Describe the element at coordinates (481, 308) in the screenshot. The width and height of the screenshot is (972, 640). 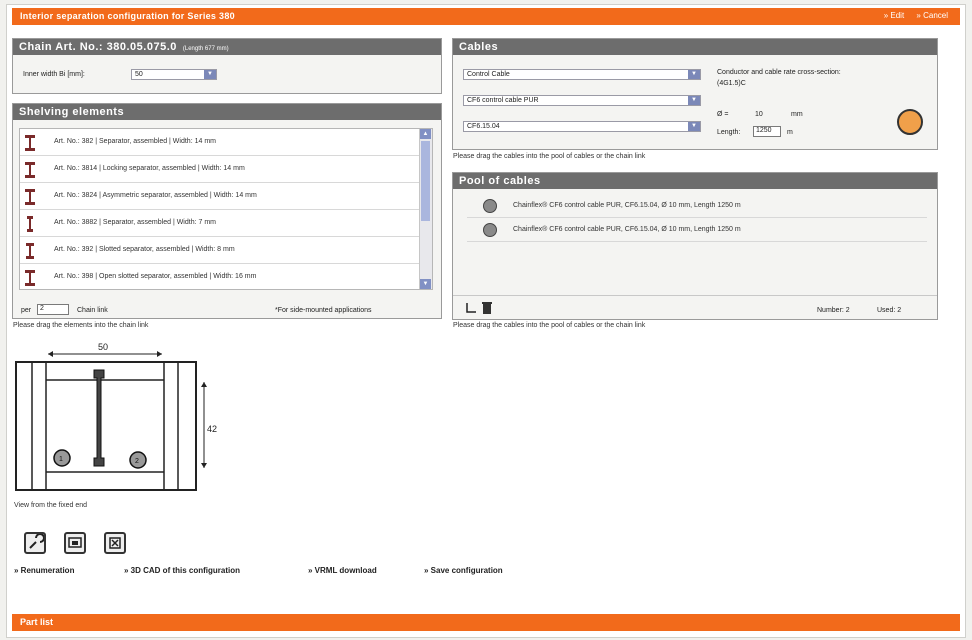
I see `trash-icon` at that location.